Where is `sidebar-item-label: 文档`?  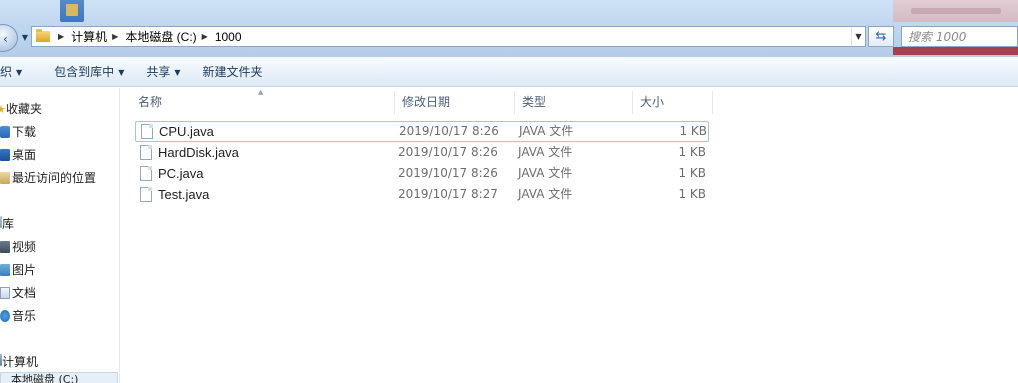
sidebar-item-label: 文档 is located at coordinates (24, 293).